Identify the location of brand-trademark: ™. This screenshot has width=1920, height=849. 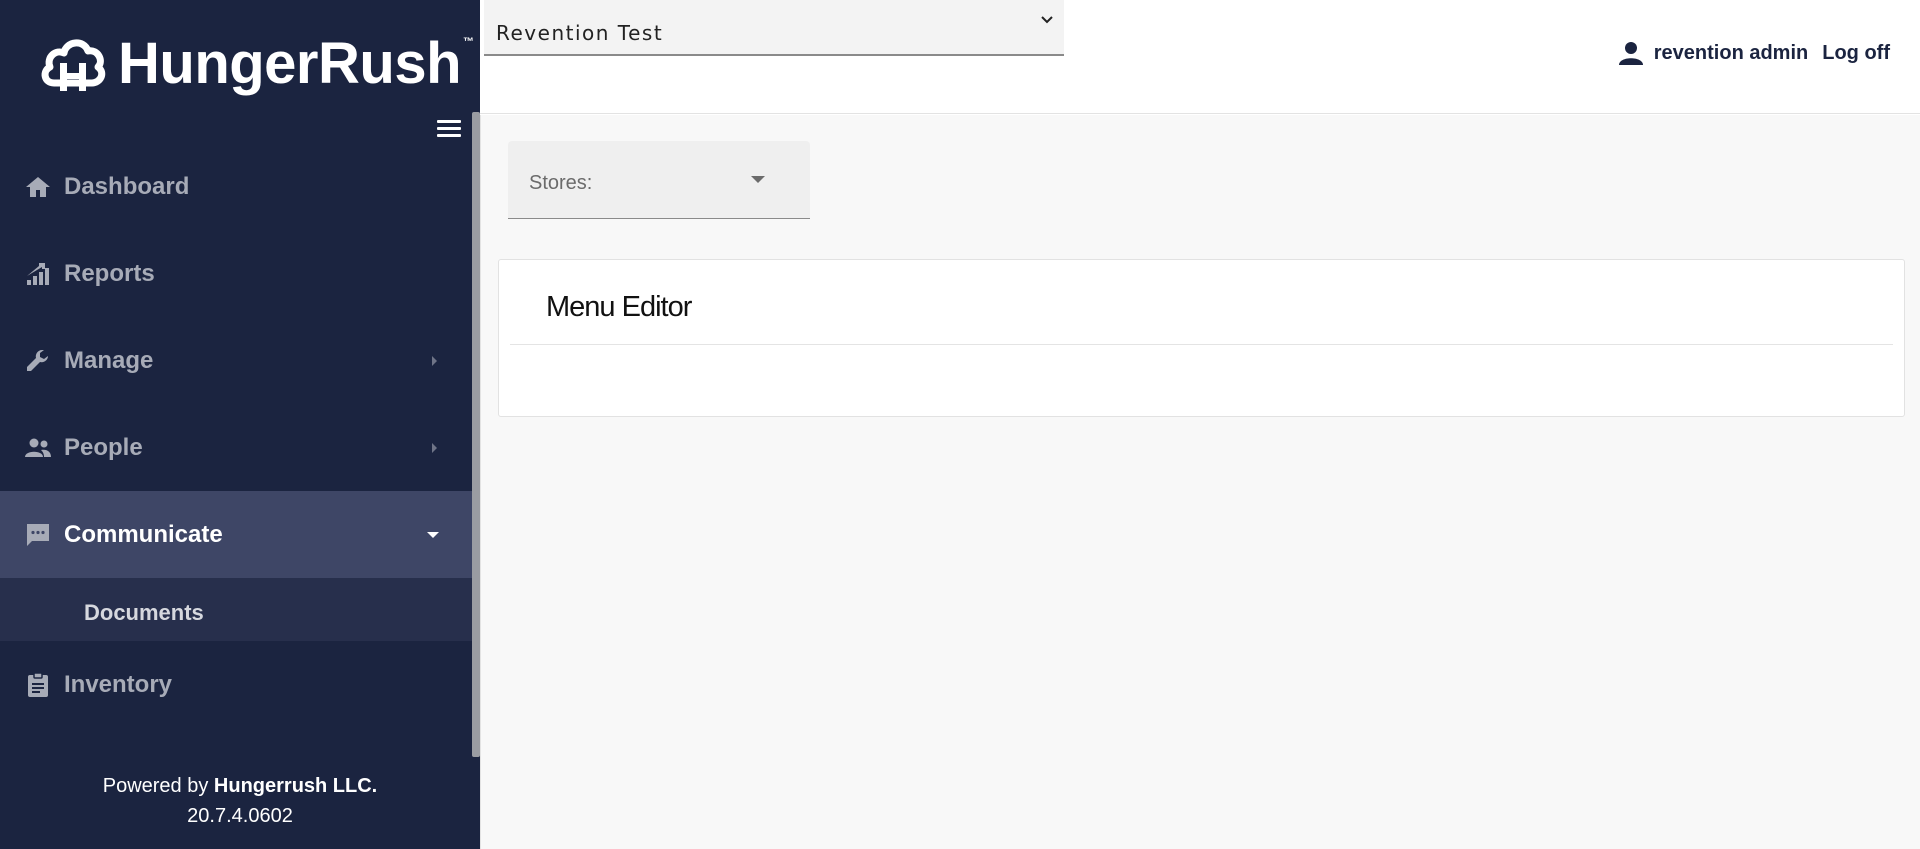
(468, 42).